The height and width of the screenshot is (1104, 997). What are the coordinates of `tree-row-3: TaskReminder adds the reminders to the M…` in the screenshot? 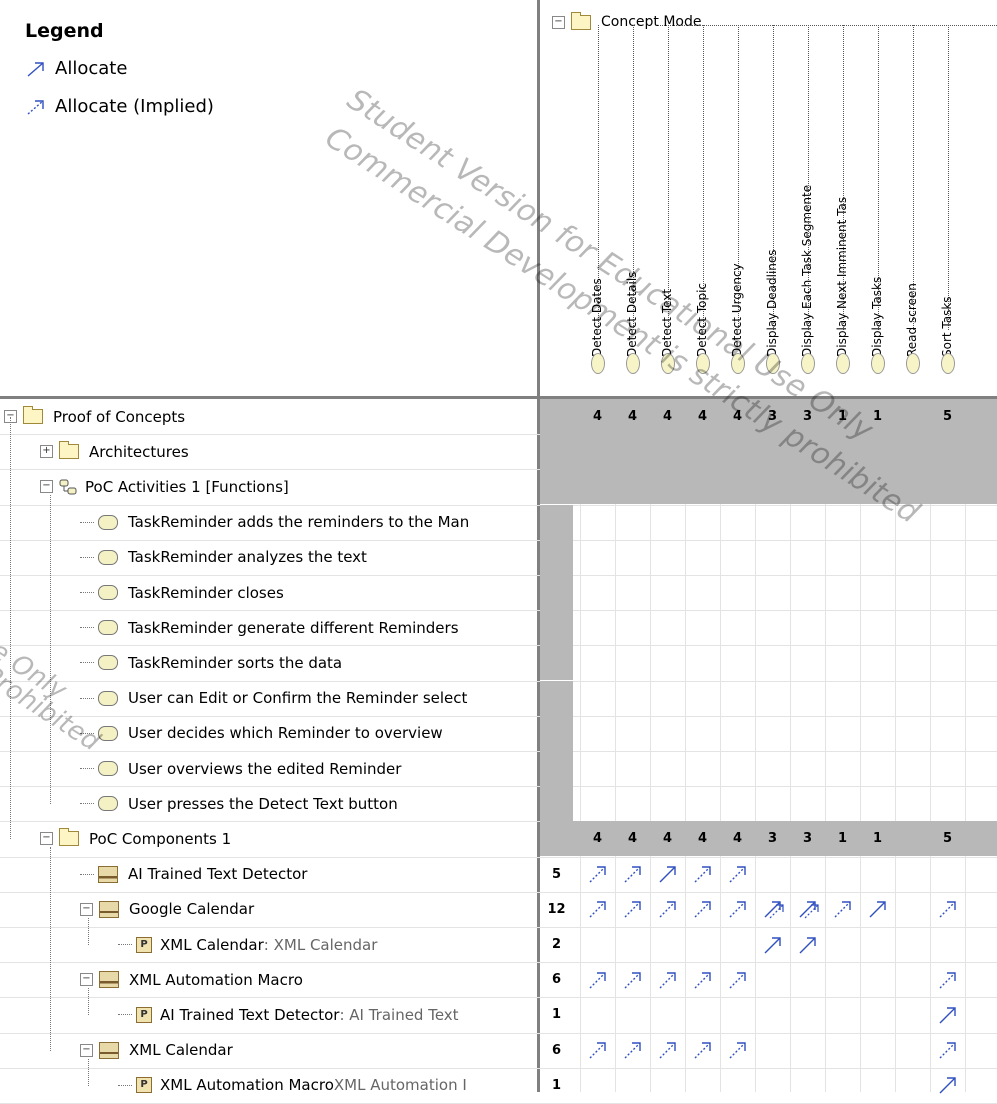 It's located at (274, 522).